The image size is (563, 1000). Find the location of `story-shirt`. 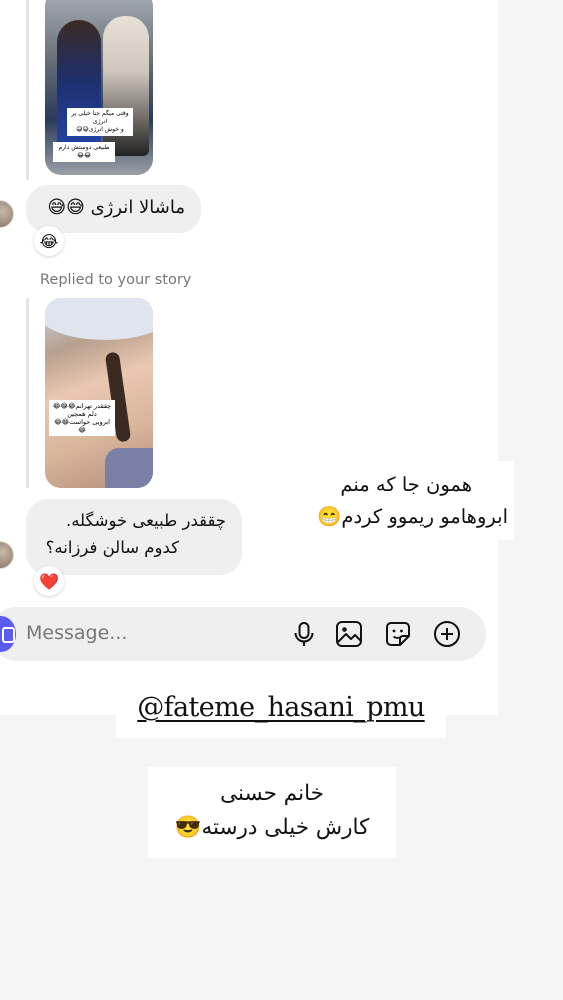

story-shirt is located at coordinates (129, 468).